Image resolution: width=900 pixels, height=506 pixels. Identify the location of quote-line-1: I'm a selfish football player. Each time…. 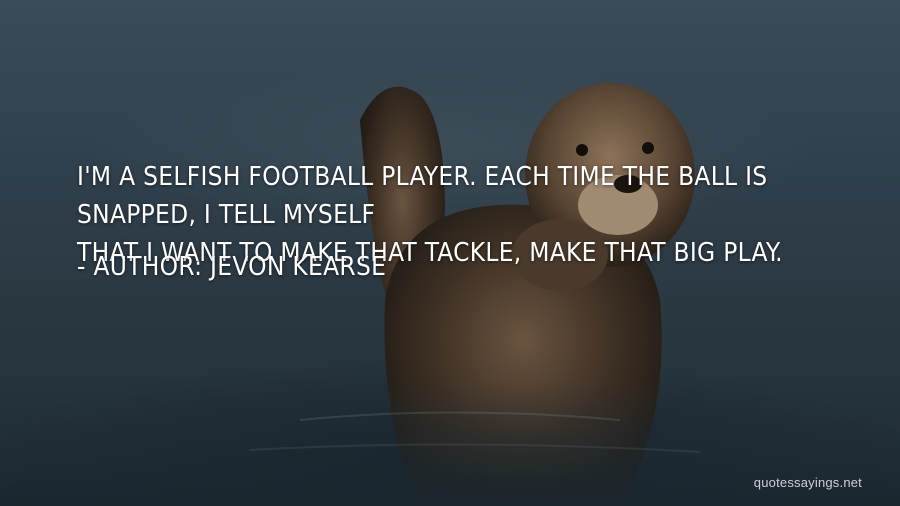
(422, 196).